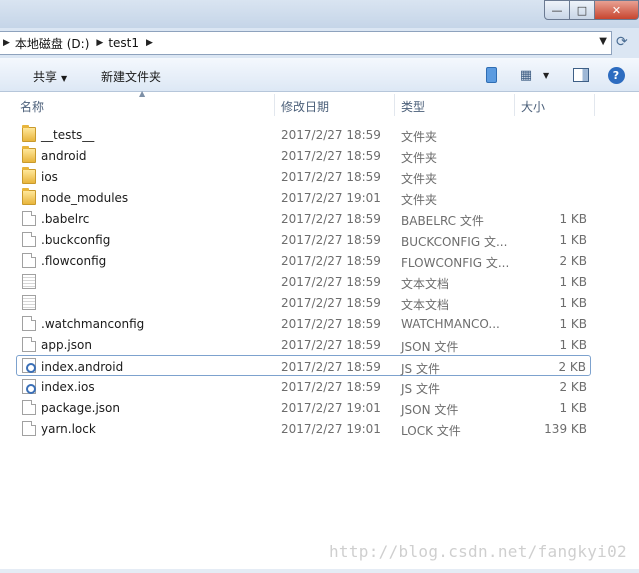 The image size is (639, 573). I want to click on device-icon, so click(491, 75).